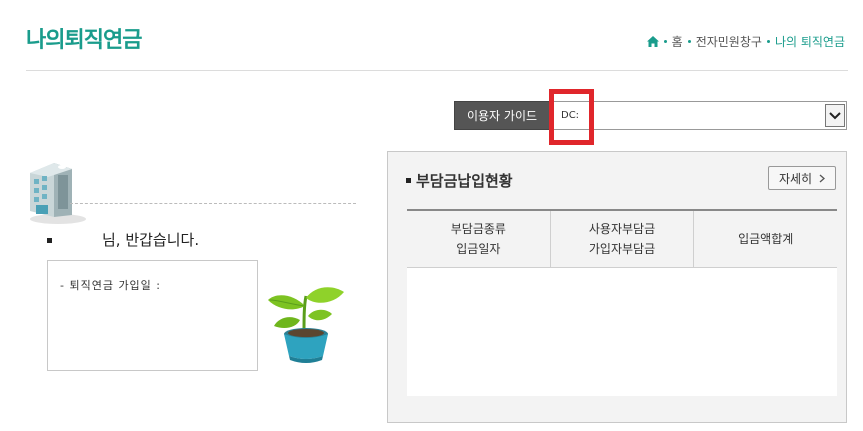  I want to click on breadcrumb: 홈 전자민원창구 나의 퇴직연금, so click(745, 41).